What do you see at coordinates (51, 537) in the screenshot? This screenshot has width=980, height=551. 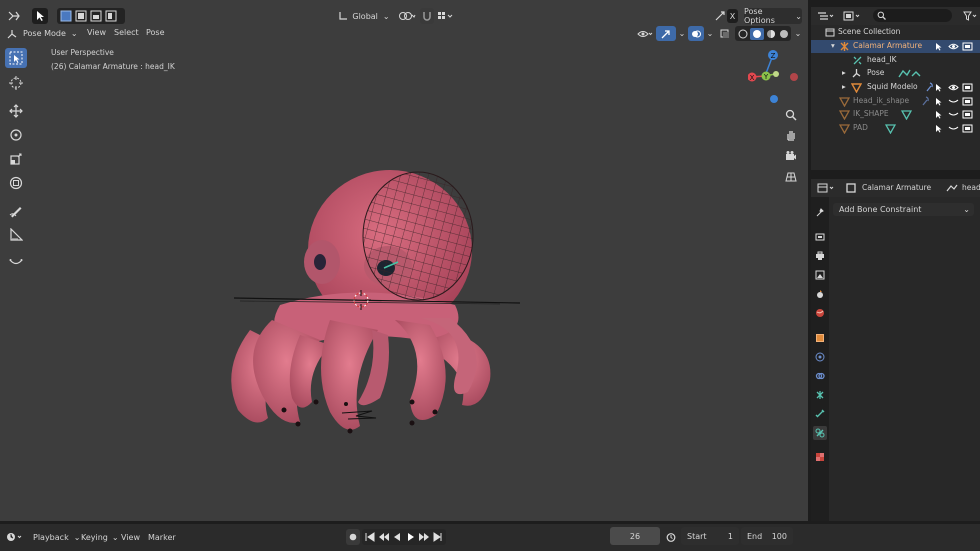 I see `playback-label: Playback` at bounding box center [51, 537].